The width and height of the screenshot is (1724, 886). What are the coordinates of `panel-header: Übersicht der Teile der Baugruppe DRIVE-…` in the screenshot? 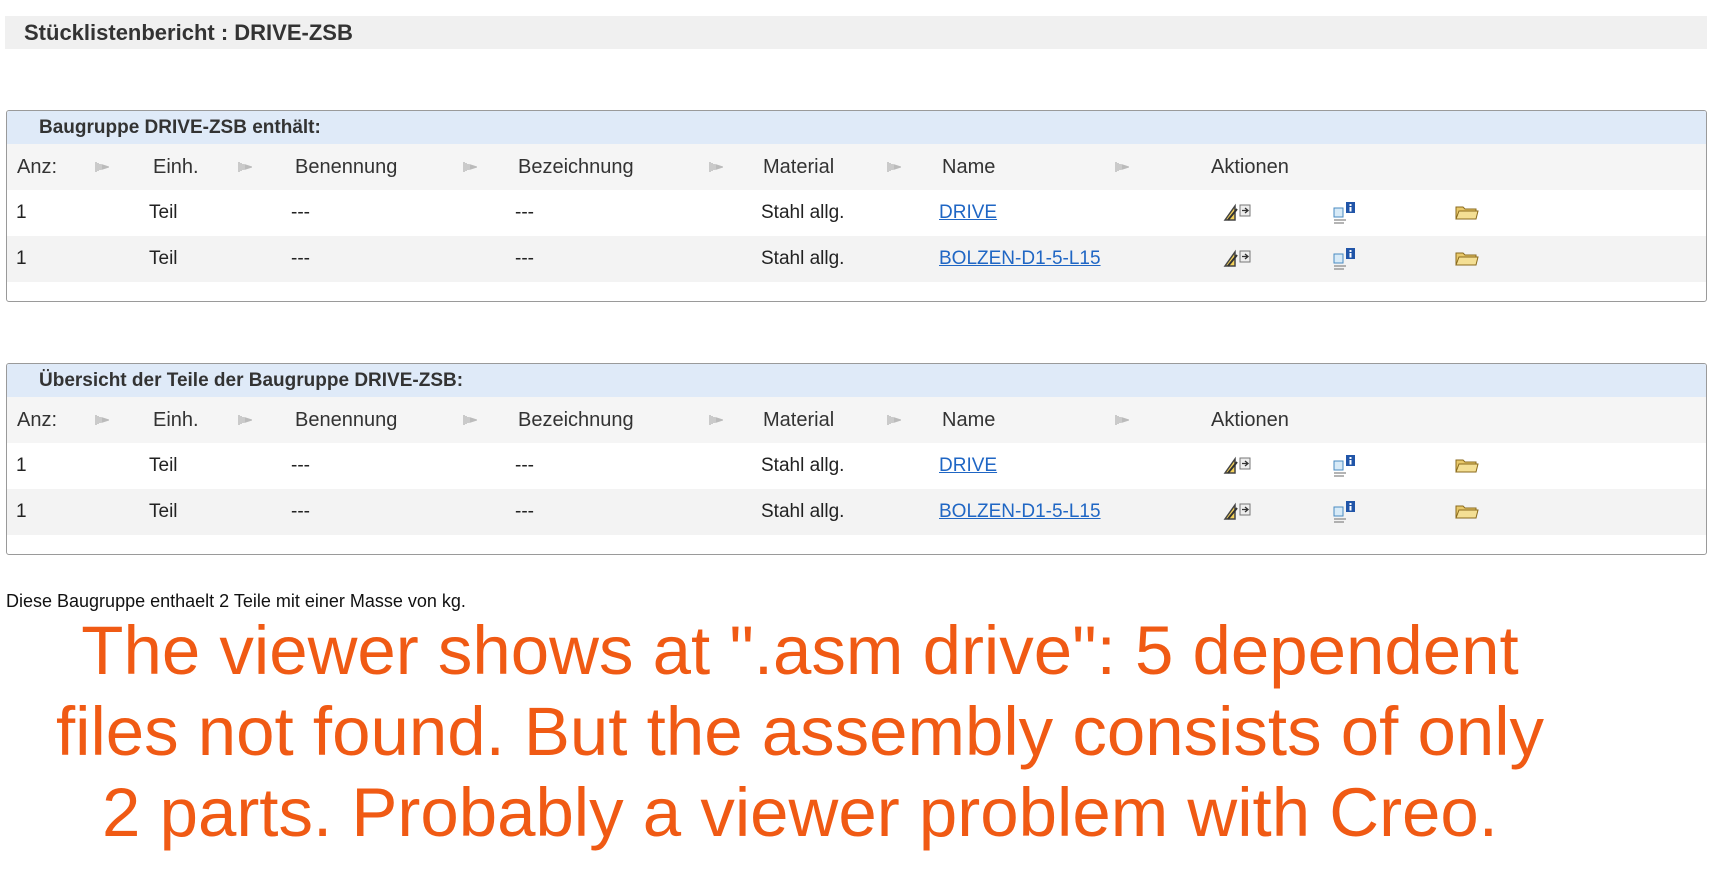 It's located at (856, 380).